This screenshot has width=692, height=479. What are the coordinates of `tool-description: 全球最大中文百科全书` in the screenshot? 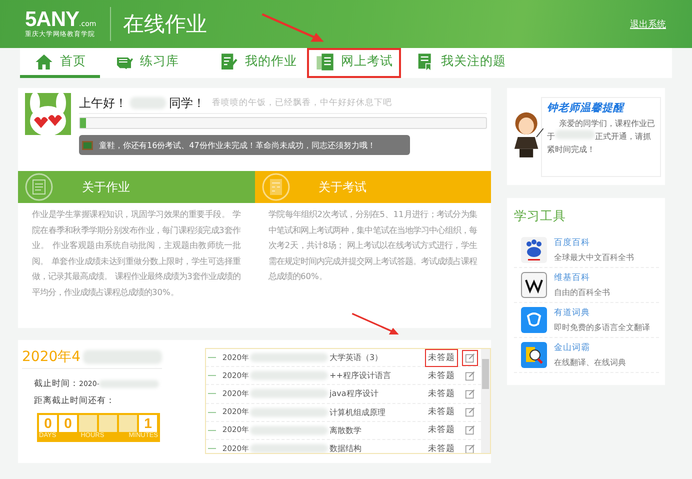 It's located at (594, 257).